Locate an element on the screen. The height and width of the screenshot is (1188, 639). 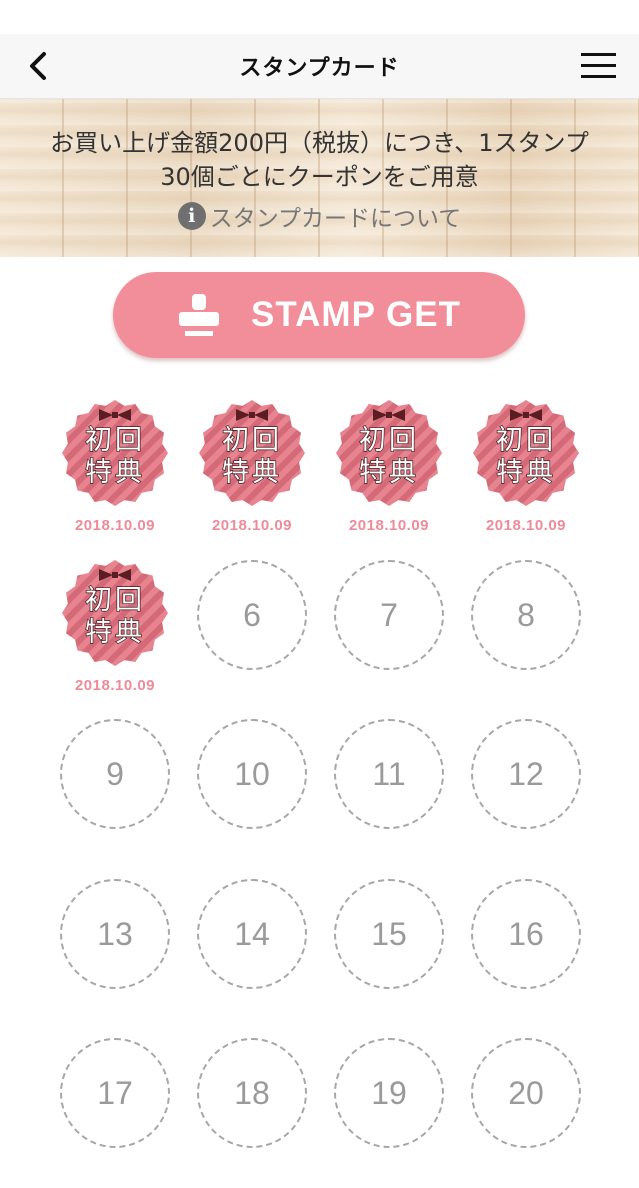
empty-stamp-slot: 20 is located at coordinates (526, 1113).